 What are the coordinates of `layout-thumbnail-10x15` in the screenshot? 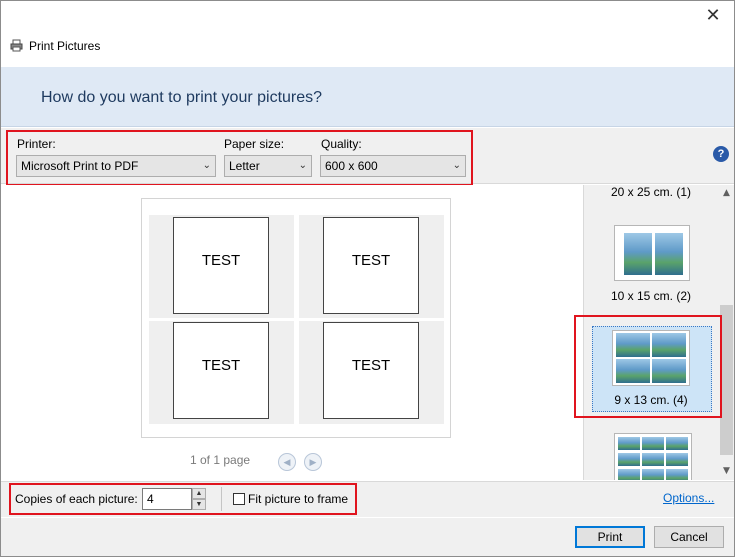 It's located at (652, 253).